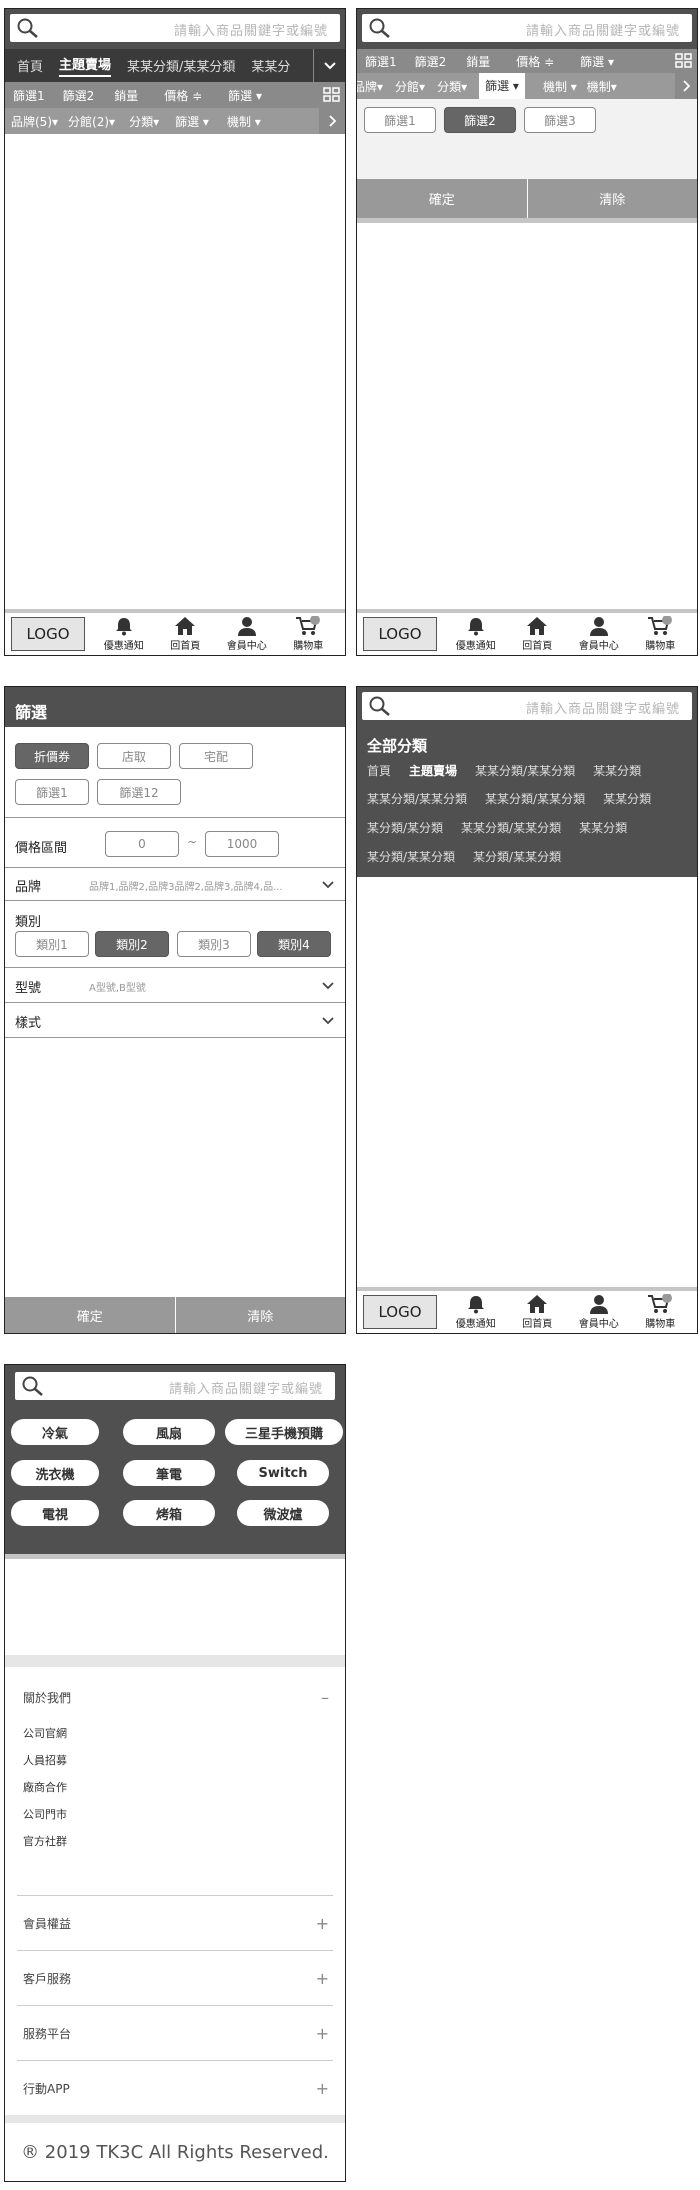 This screenshot has width=700, height=2190. I want to click on hot-category: 烤箱, so click(169, 1513).